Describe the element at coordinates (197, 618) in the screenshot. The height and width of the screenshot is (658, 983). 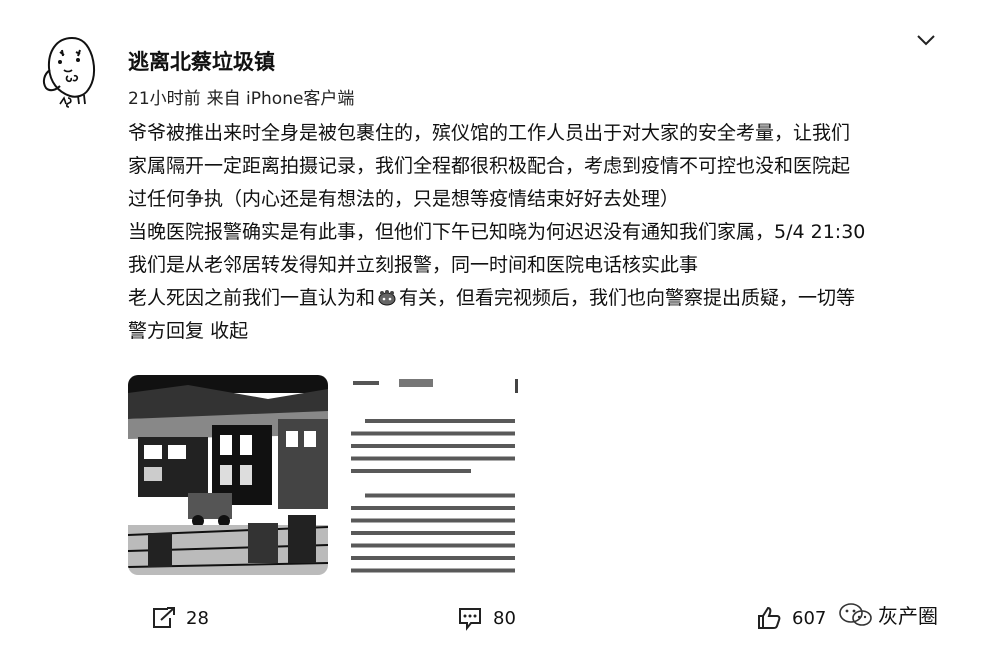
I see `repost-count: 28` at that location.